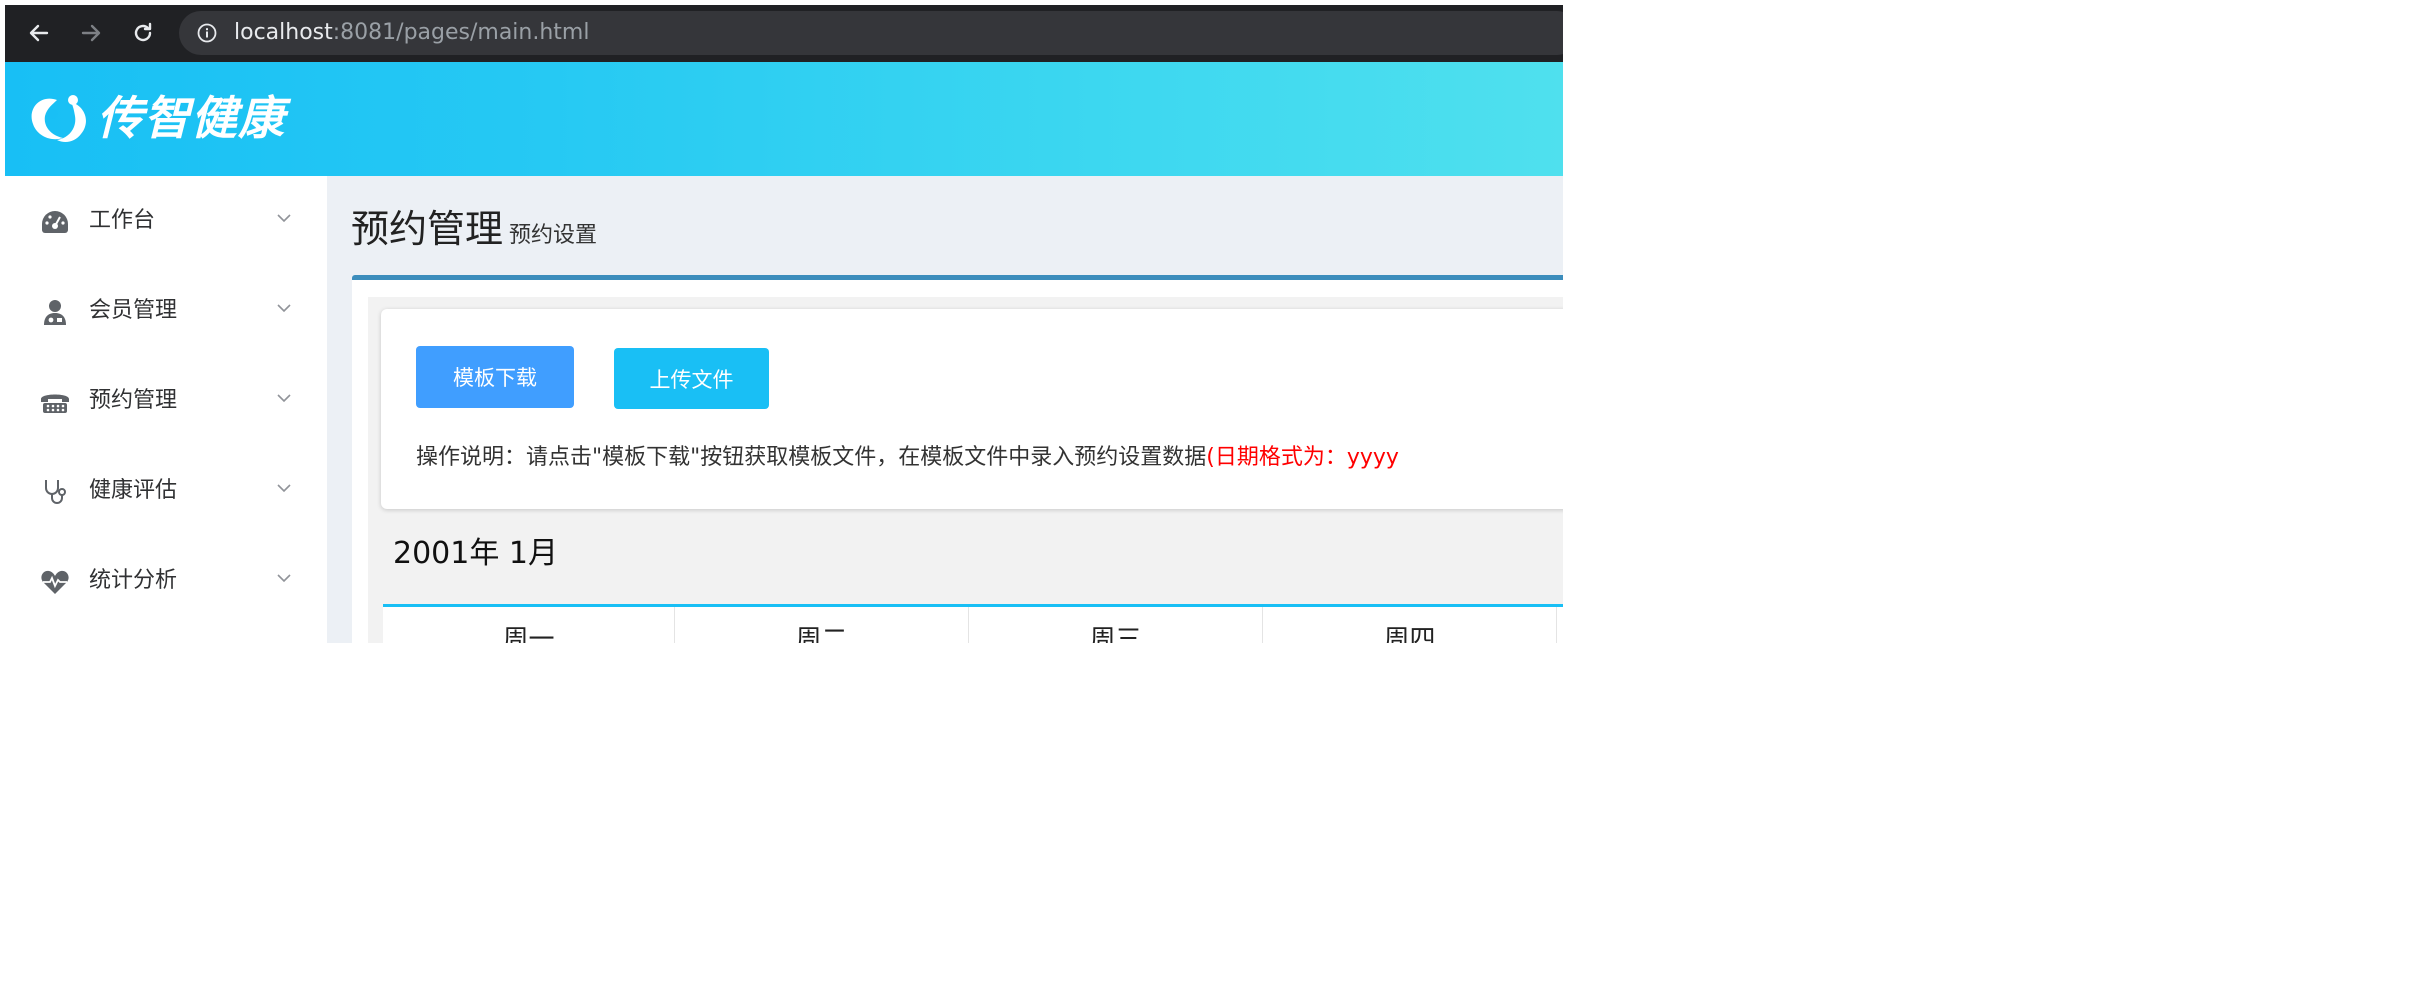 Image resolution: width=2425 pixels, height=1004 pixels. Describe the element at coordinates (55, 402) in the screenshot. I see `phone-icon` at that location.